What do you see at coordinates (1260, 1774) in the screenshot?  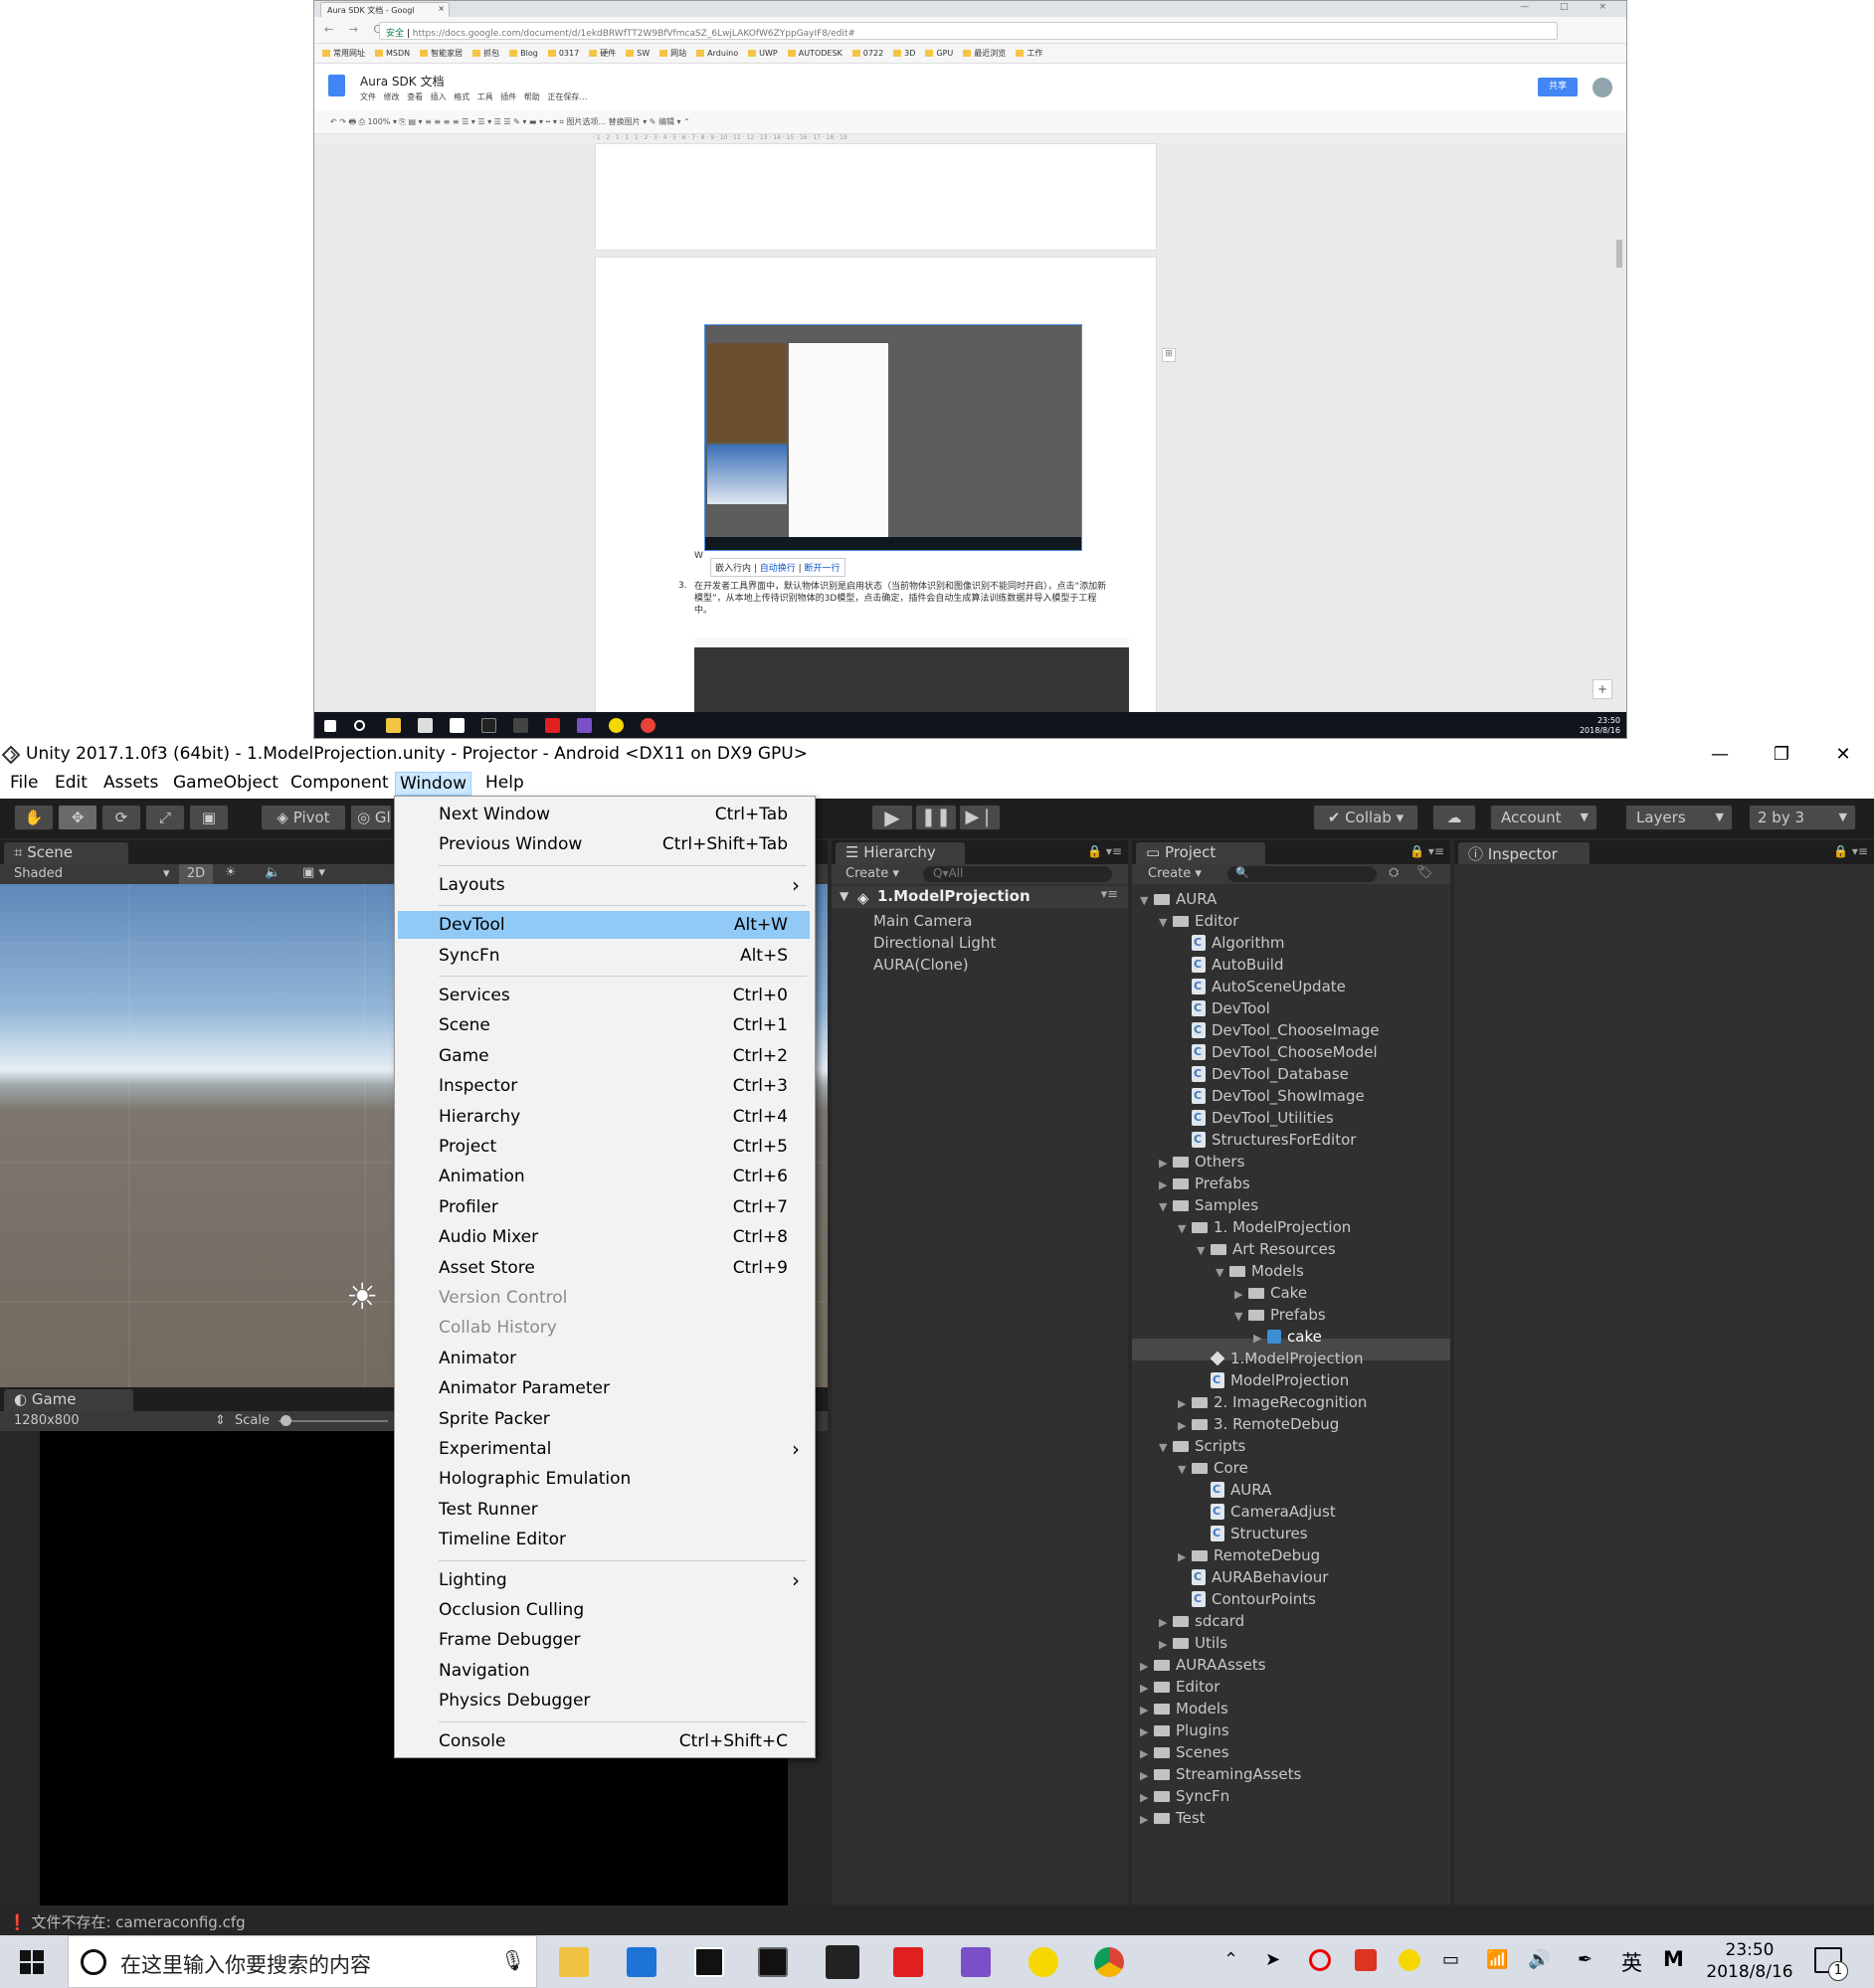 I see `tree-item: ▶ StreamingAssets` at bounding box center [1260, 1774].